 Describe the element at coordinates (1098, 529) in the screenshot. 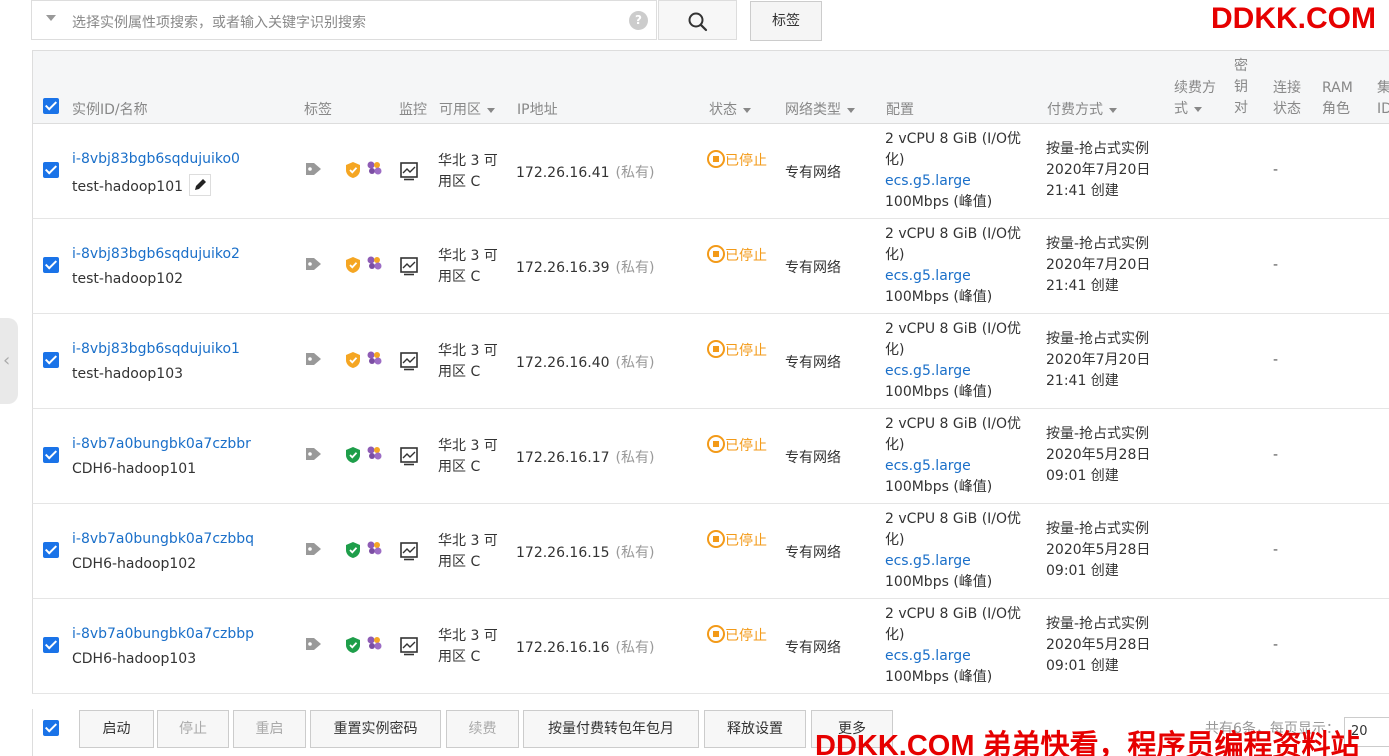

I see `payment-type: 按量-抢占式实例` at that location.